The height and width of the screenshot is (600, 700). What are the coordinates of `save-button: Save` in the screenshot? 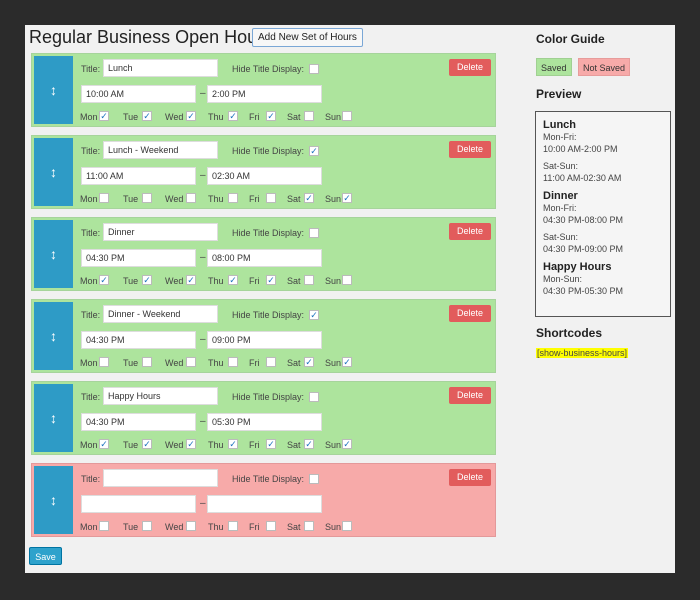 It's located at (45, 556).